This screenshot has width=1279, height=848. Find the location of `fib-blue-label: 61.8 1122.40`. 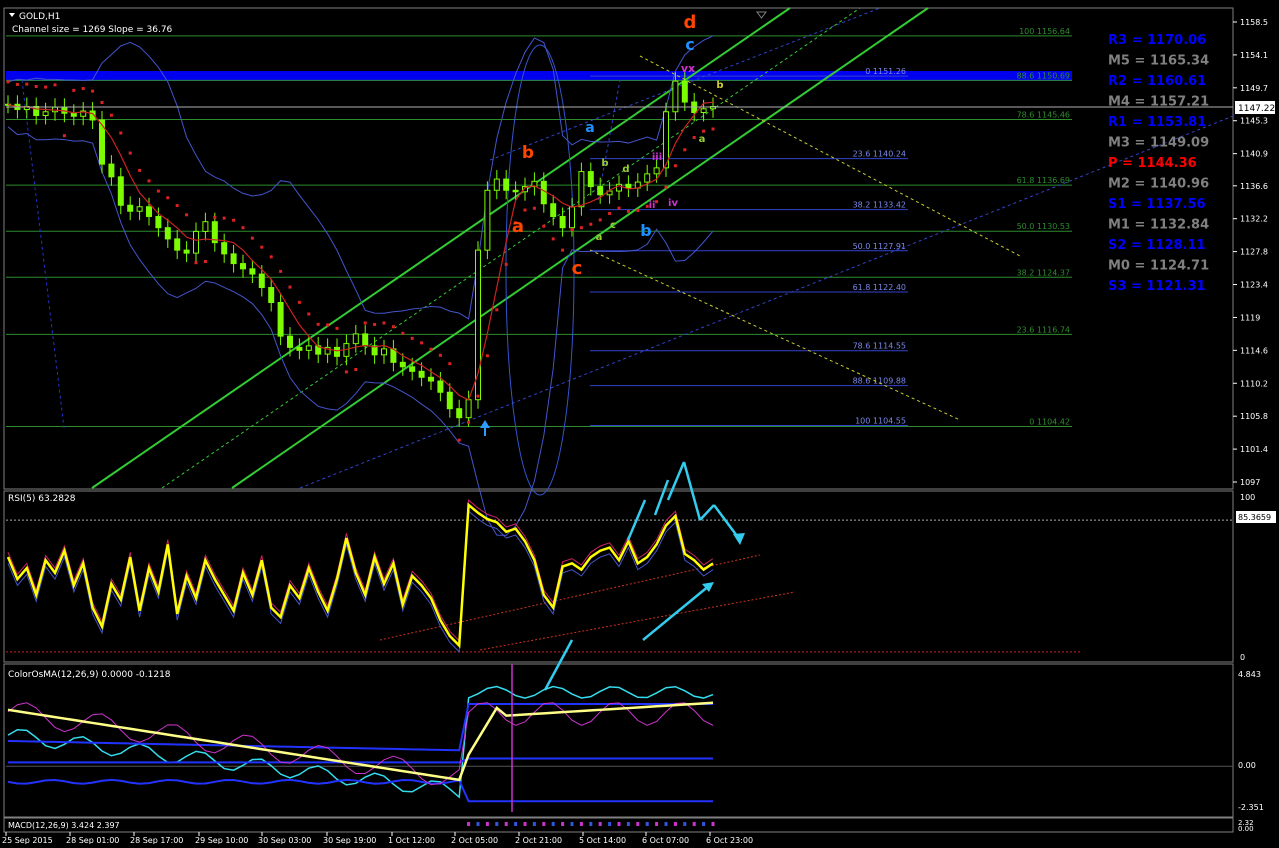

fib-blue-label: 61.8 1122.40 is located at coordinates (879, 287).